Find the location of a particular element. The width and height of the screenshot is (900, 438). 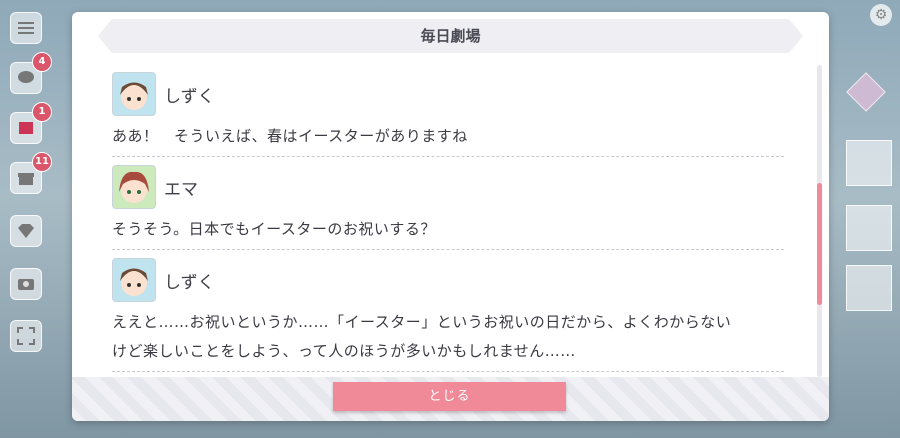

gift-badge: 11 is located at coordinates (42, 162).